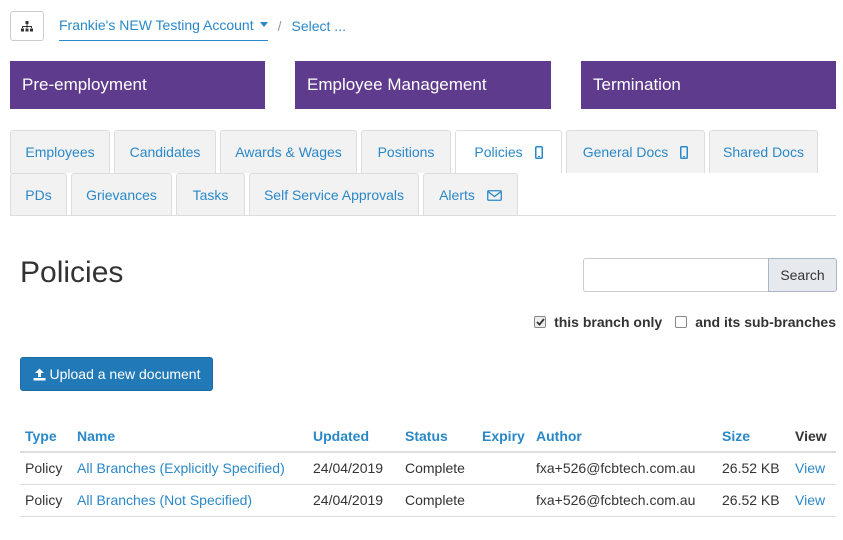 The width and height of the screenshot is (843, 540). What do you see at coordinates (625, 152) in the screenshot?
I see `tab-label: General Docs` at bounding box center [625, 152].